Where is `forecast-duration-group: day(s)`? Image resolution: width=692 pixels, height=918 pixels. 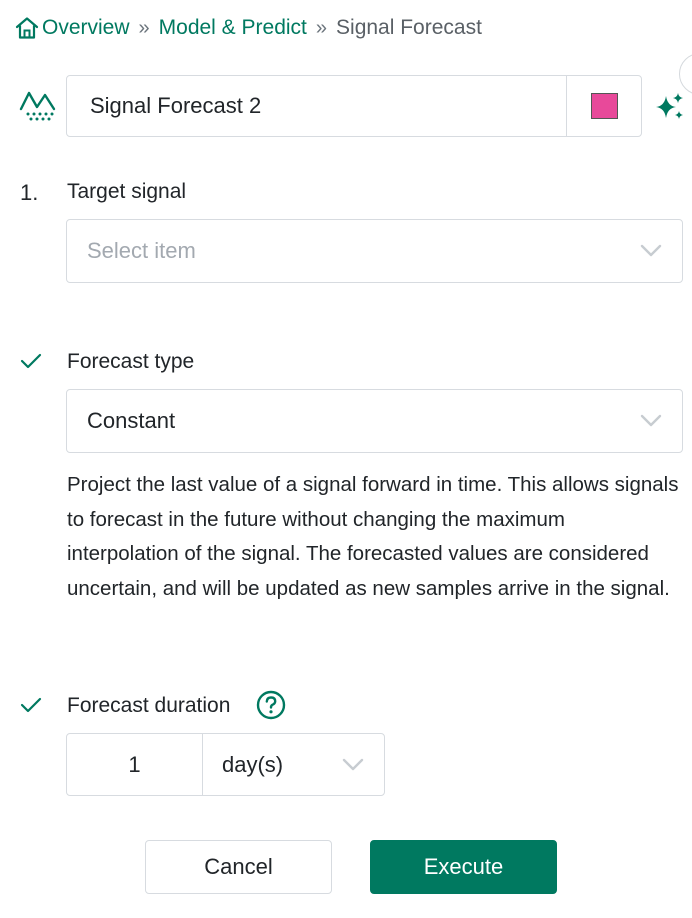 forecast-duration-group: day(s) is located at coordinates (225, 764).